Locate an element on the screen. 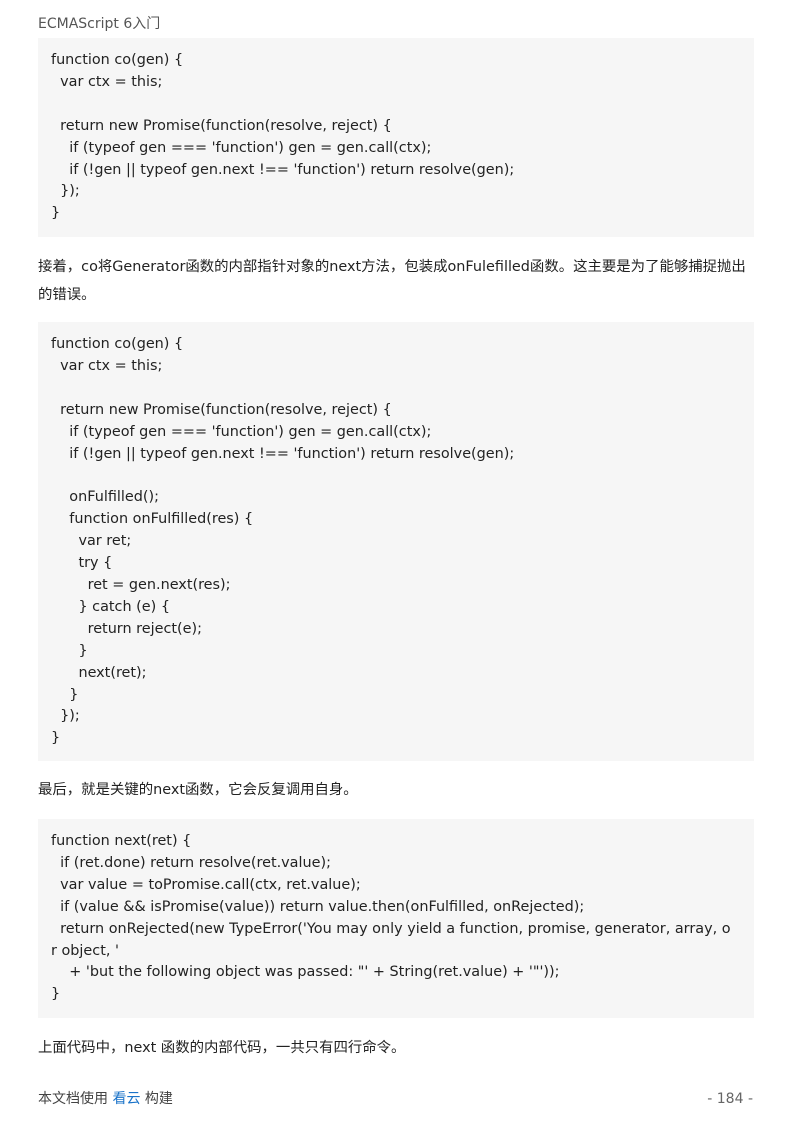 Image resolution: width=793 pixels, height=1123 pixels. page-number: - 184 - is located at coordinates (730, 1099).